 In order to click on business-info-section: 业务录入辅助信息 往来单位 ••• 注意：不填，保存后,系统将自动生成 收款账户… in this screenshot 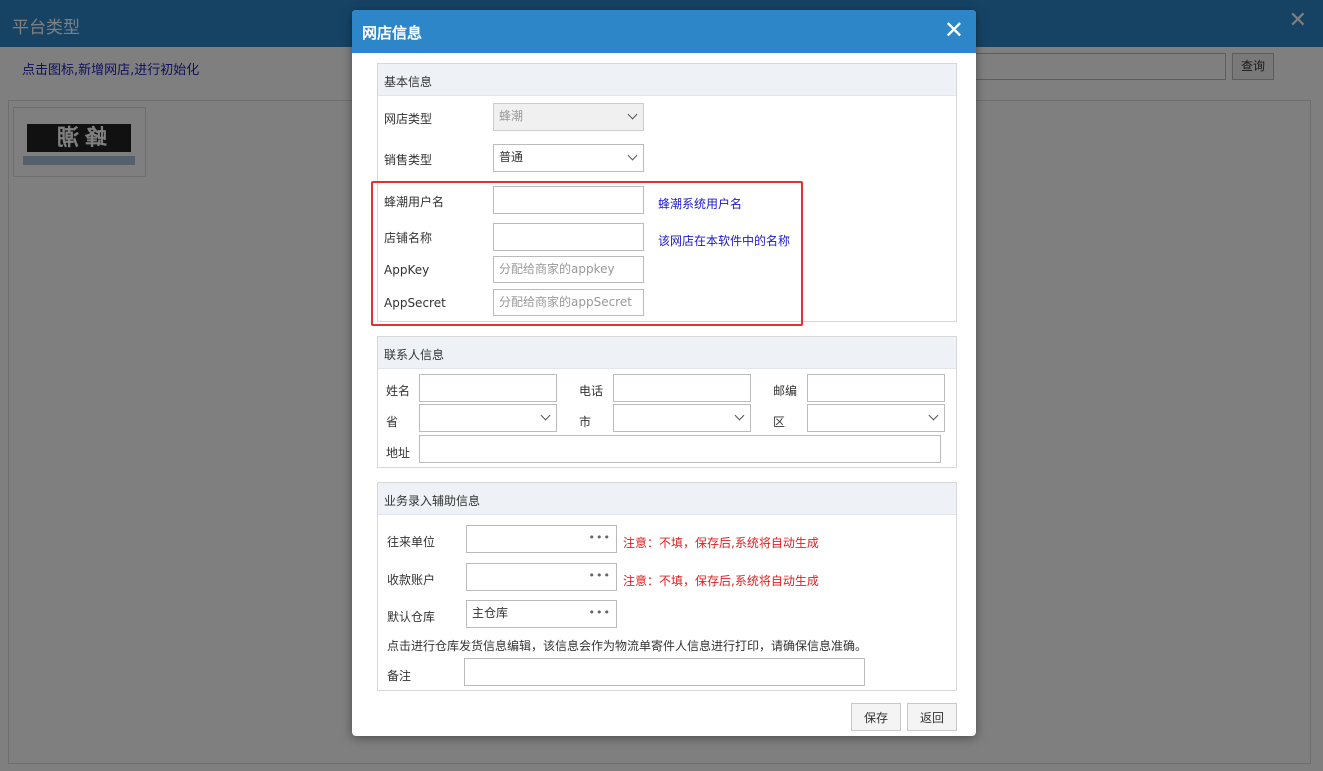, I will do `click(667, 586)`.